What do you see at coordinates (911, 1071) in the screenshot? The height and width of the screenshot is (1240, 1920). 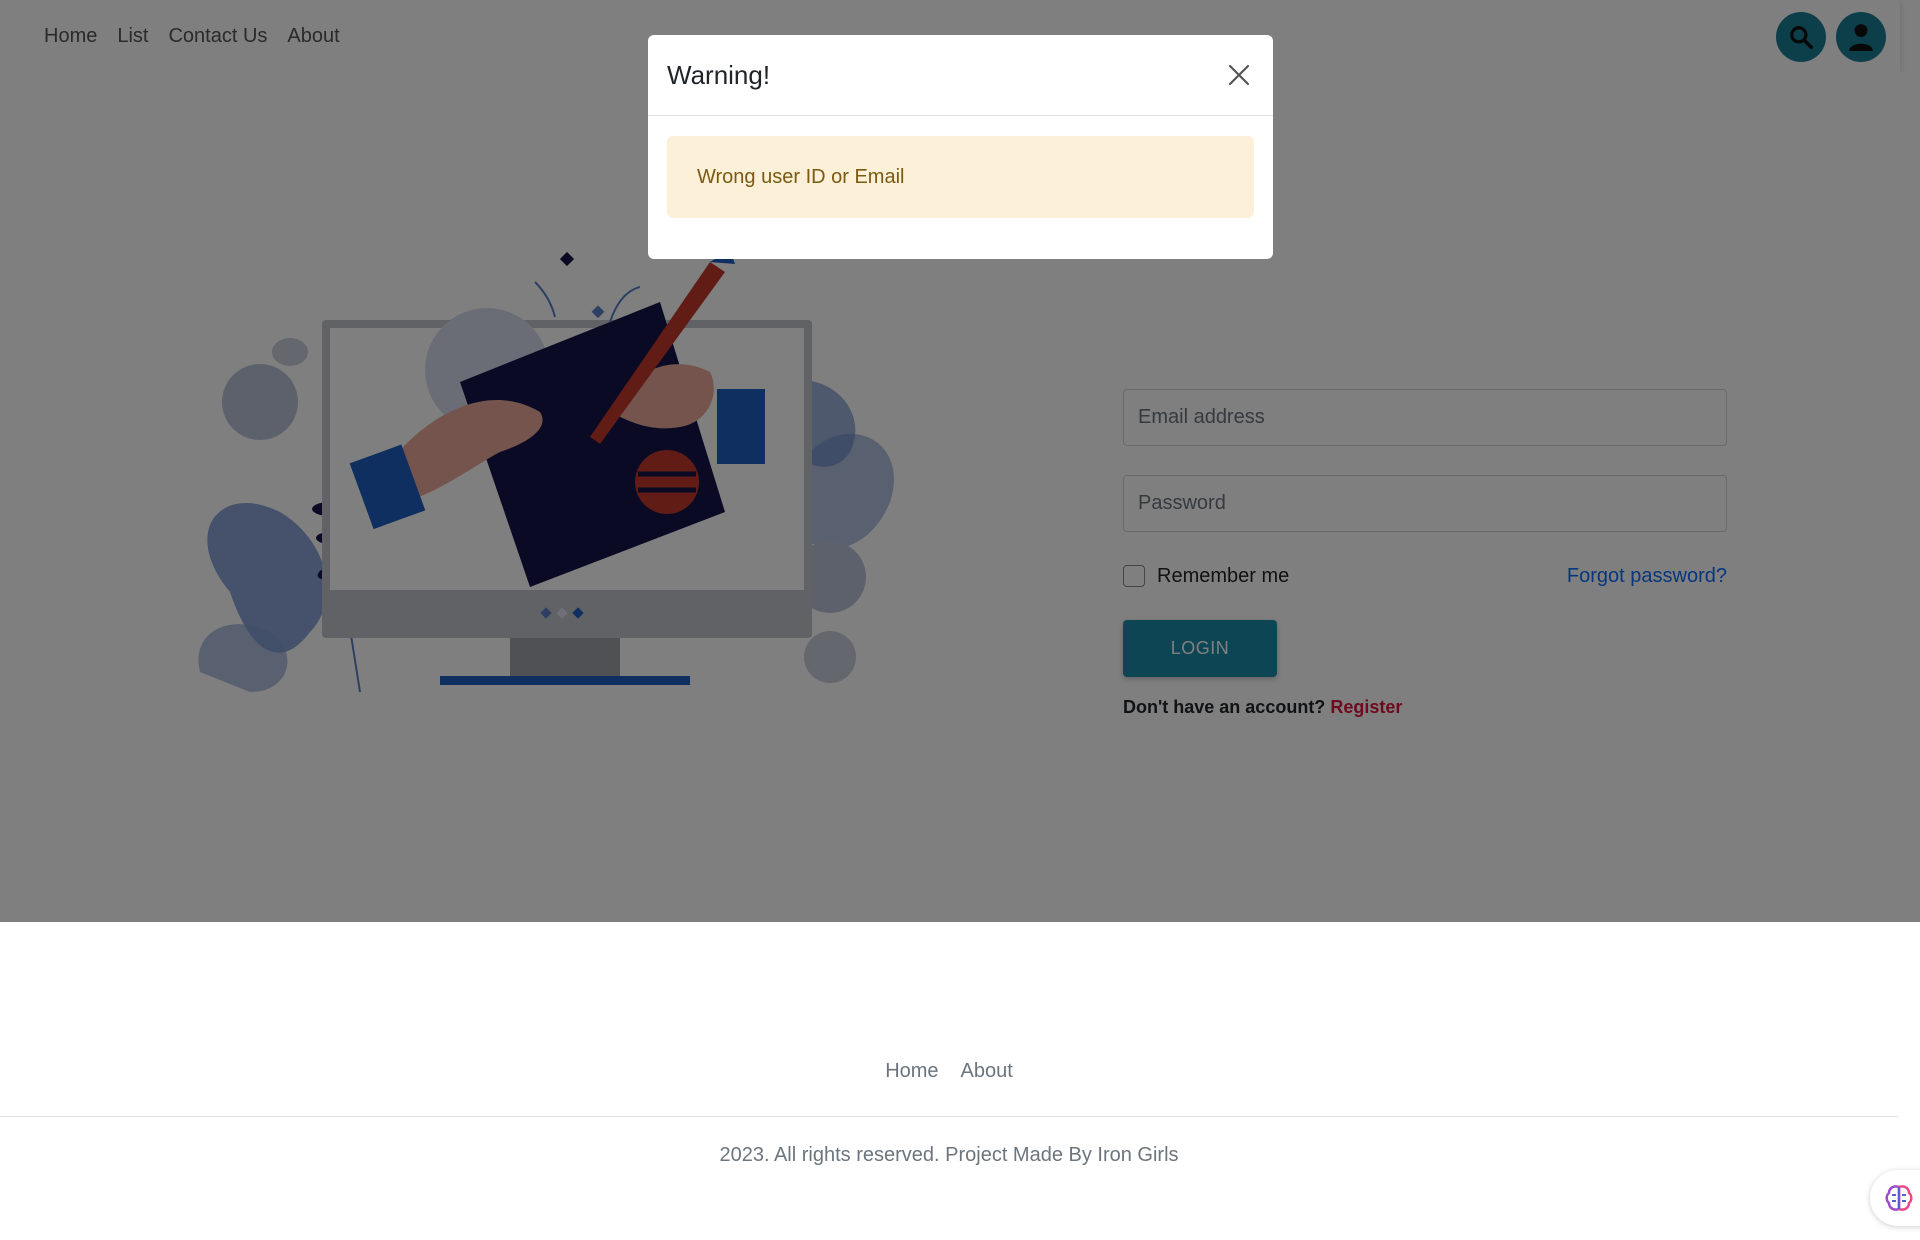 I see `footer-link-home: Home` at bounding box center [911, 1071].